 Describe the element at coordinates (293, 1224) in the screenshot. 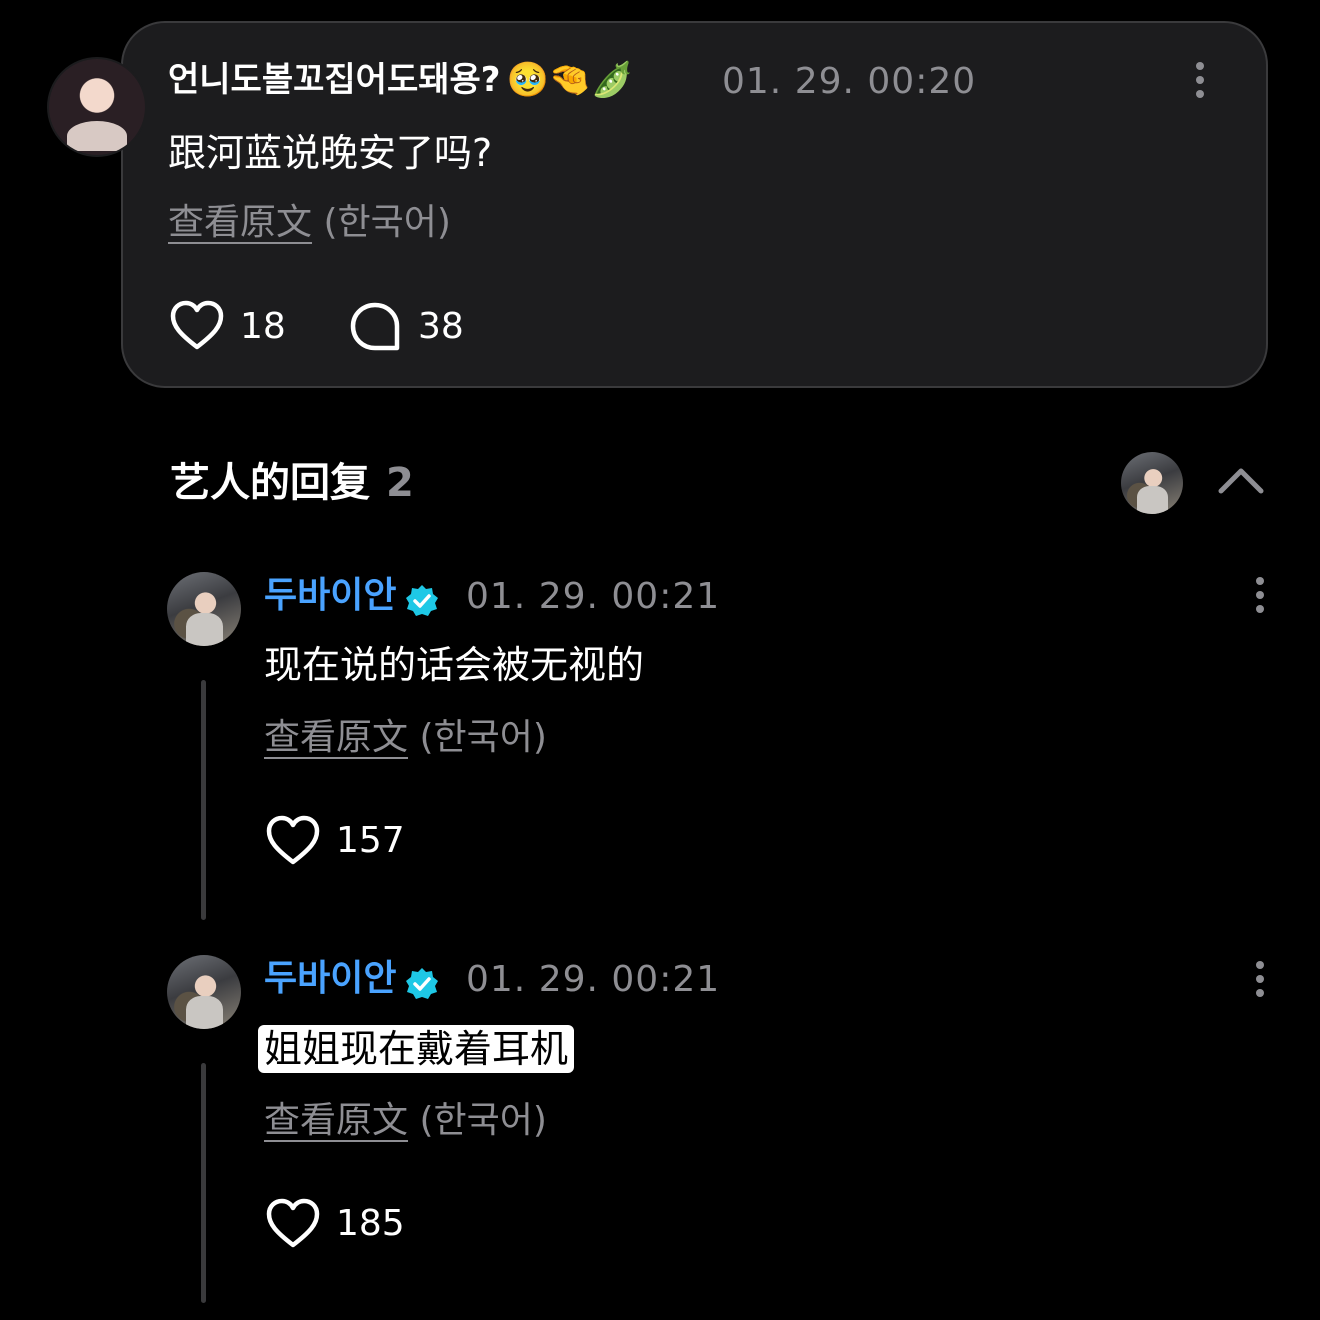

I see `reply-2-heart-icon` at that location.